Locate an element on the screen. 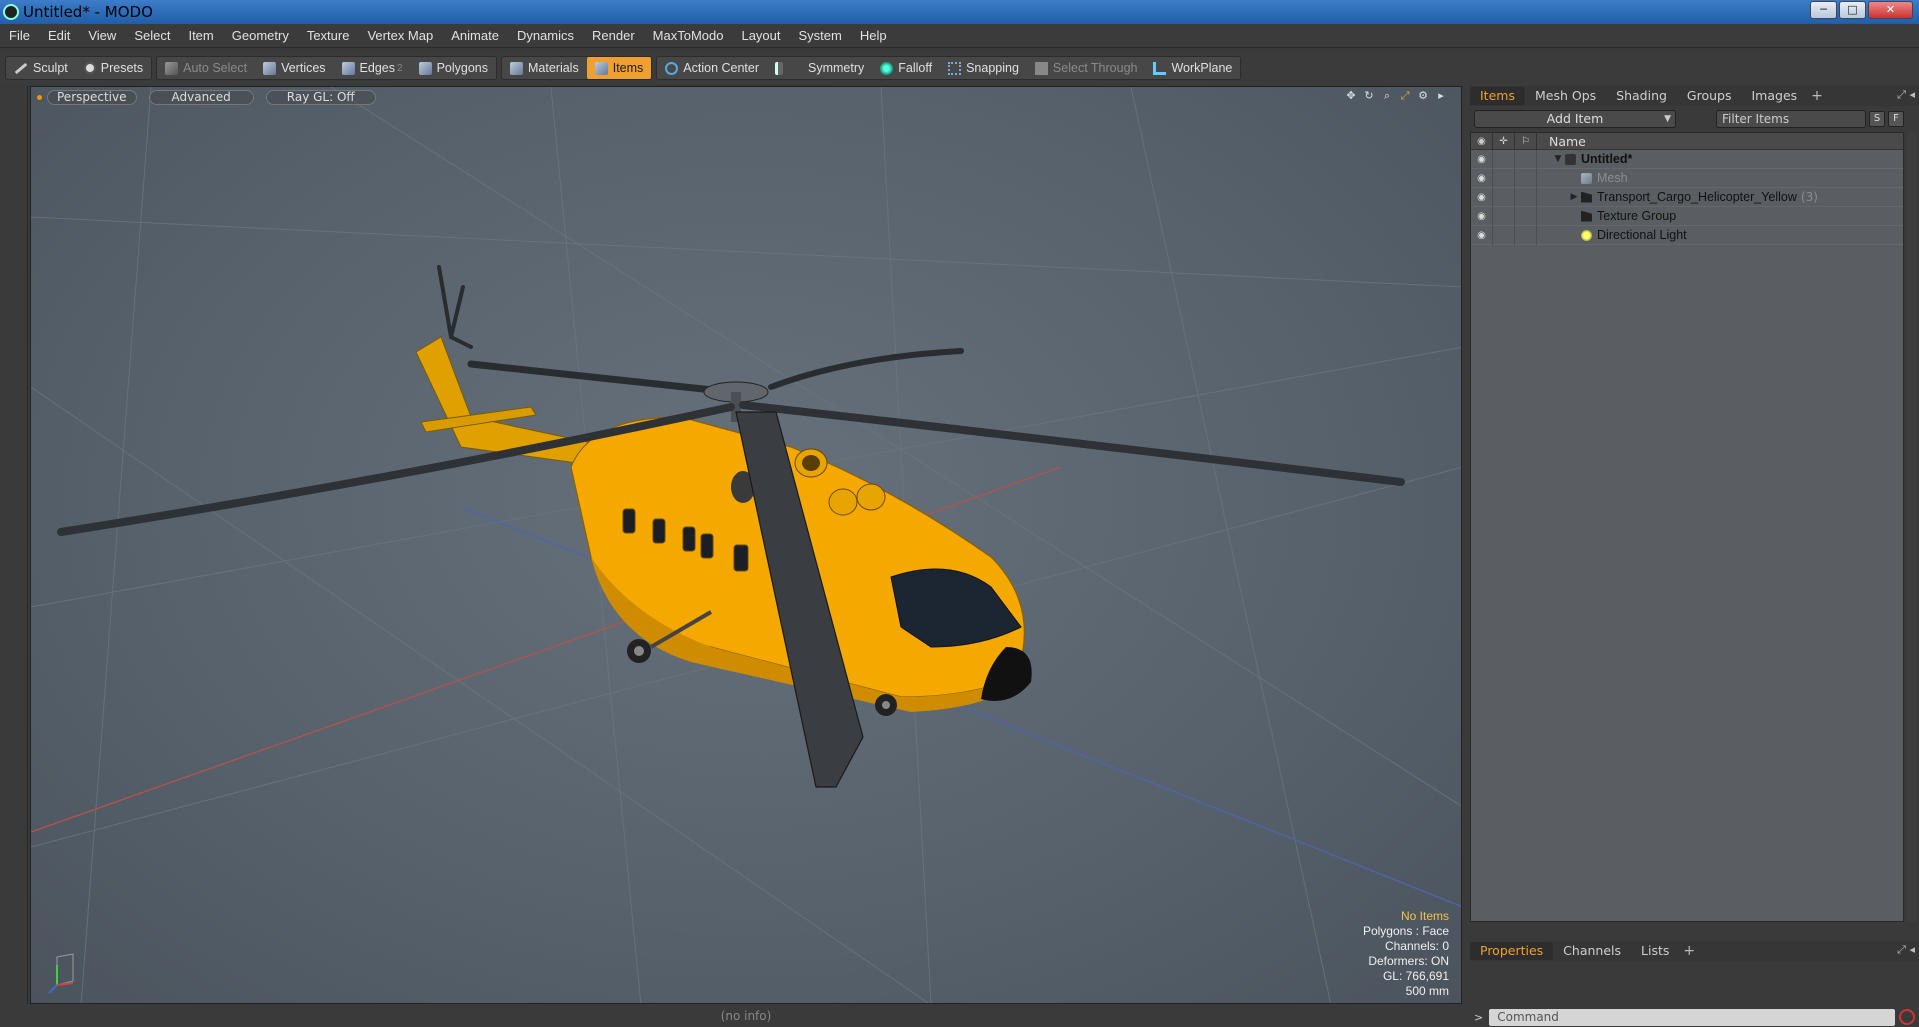 Image resolution: width=1919 pixels, height=1027 pixels. menu-maxtomodo: MaxToModo is located at coordinates (688, 35).